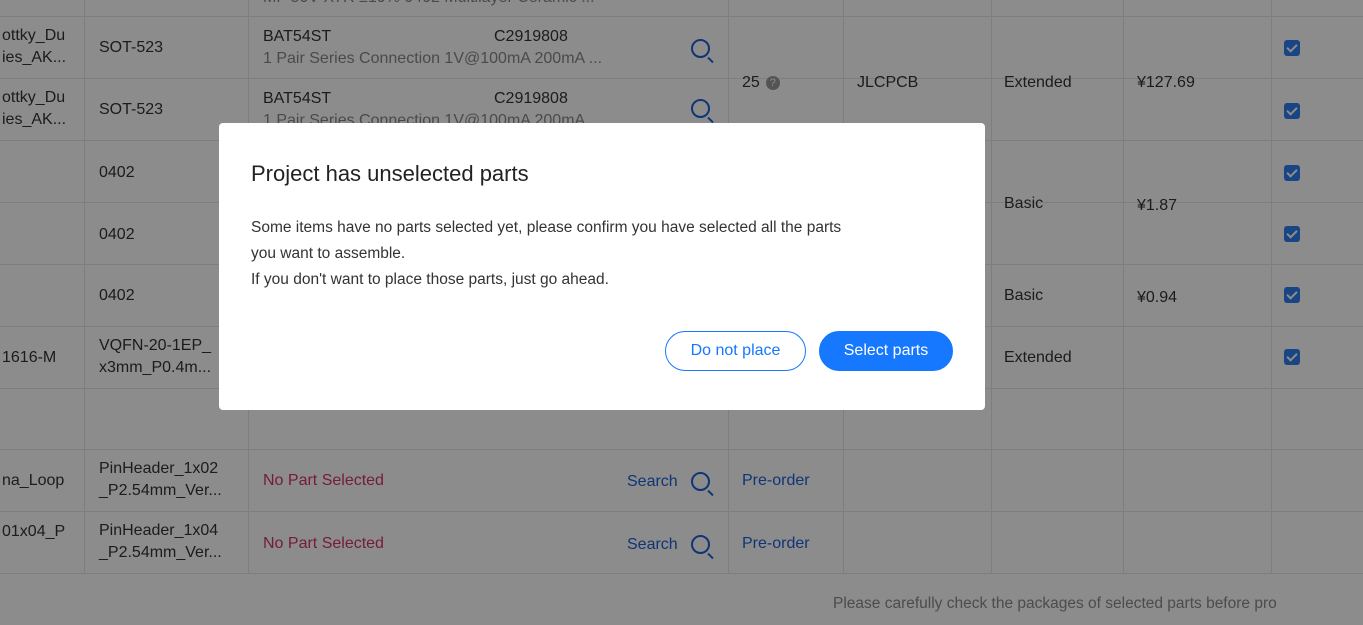 This screenshot has height=625, width=1363. I want to click on select-parts-button: Select parts, so click(886, 351).